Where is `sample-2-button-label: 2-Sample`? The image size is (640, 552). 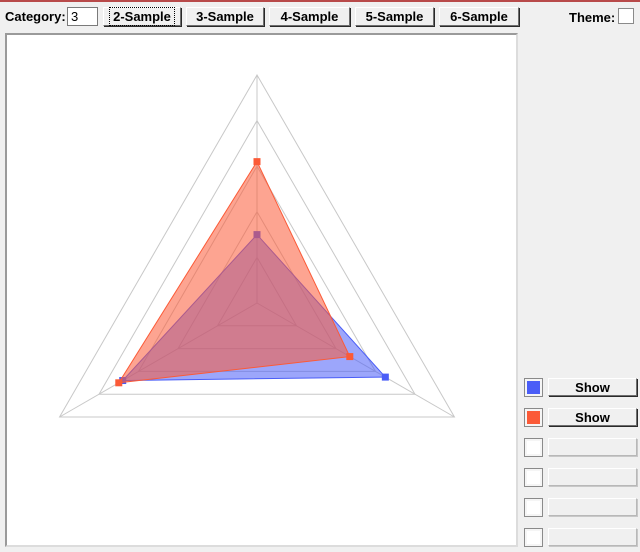 sample-2-button-label: 2-Sample is located at coordinates (142, 16).